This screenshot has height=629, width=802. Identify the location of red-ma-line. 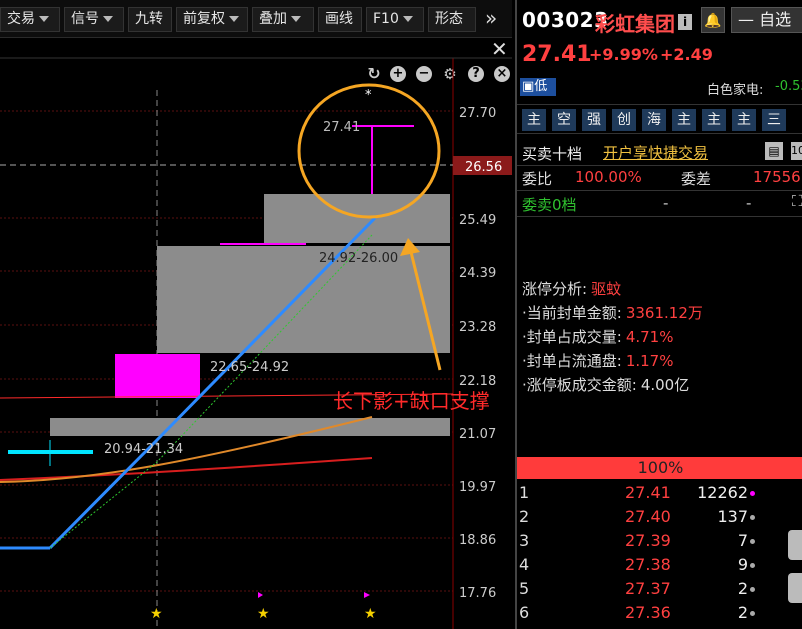
(186, 469).